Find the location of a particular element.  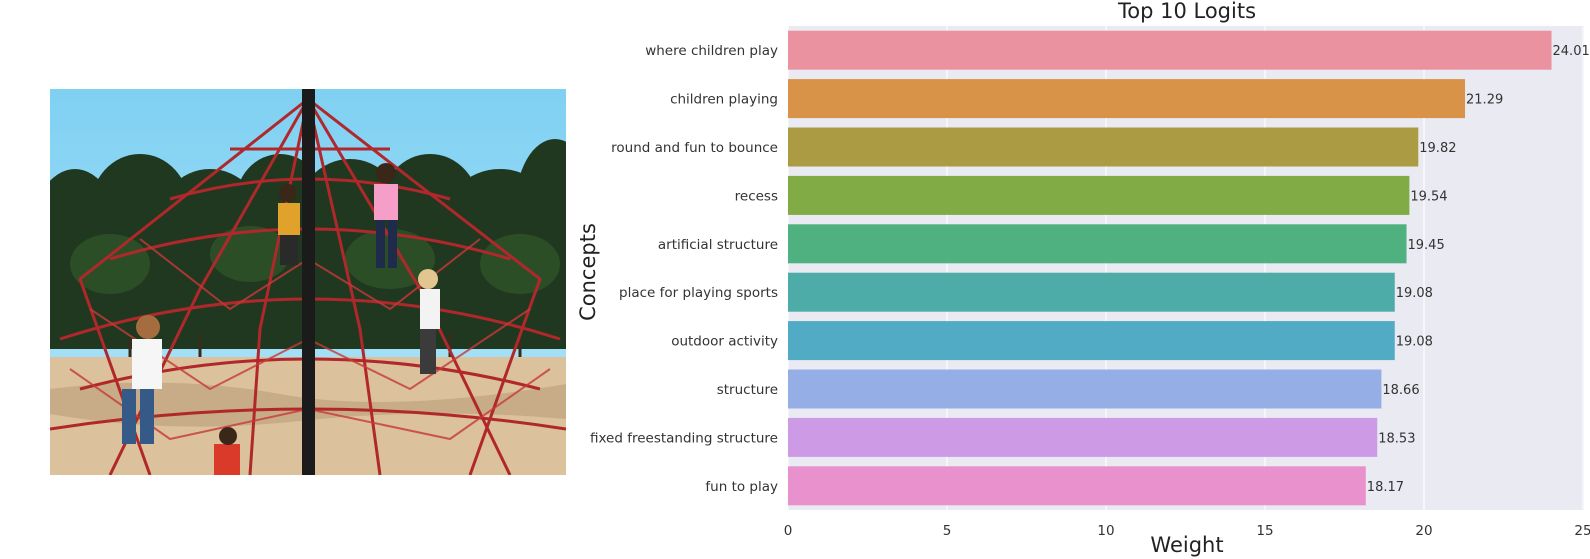

x-axis-title: Weight is located at coordinates (1186, 545).